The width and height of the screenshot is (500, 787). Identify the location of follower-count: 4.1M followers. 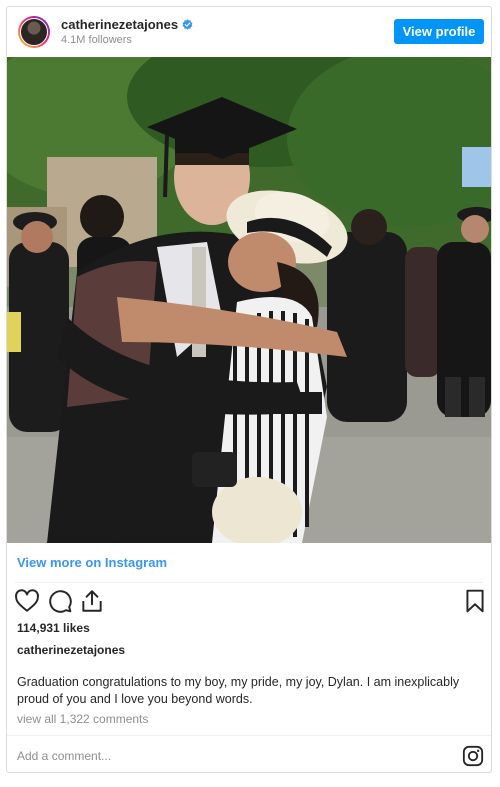
(96, 40).